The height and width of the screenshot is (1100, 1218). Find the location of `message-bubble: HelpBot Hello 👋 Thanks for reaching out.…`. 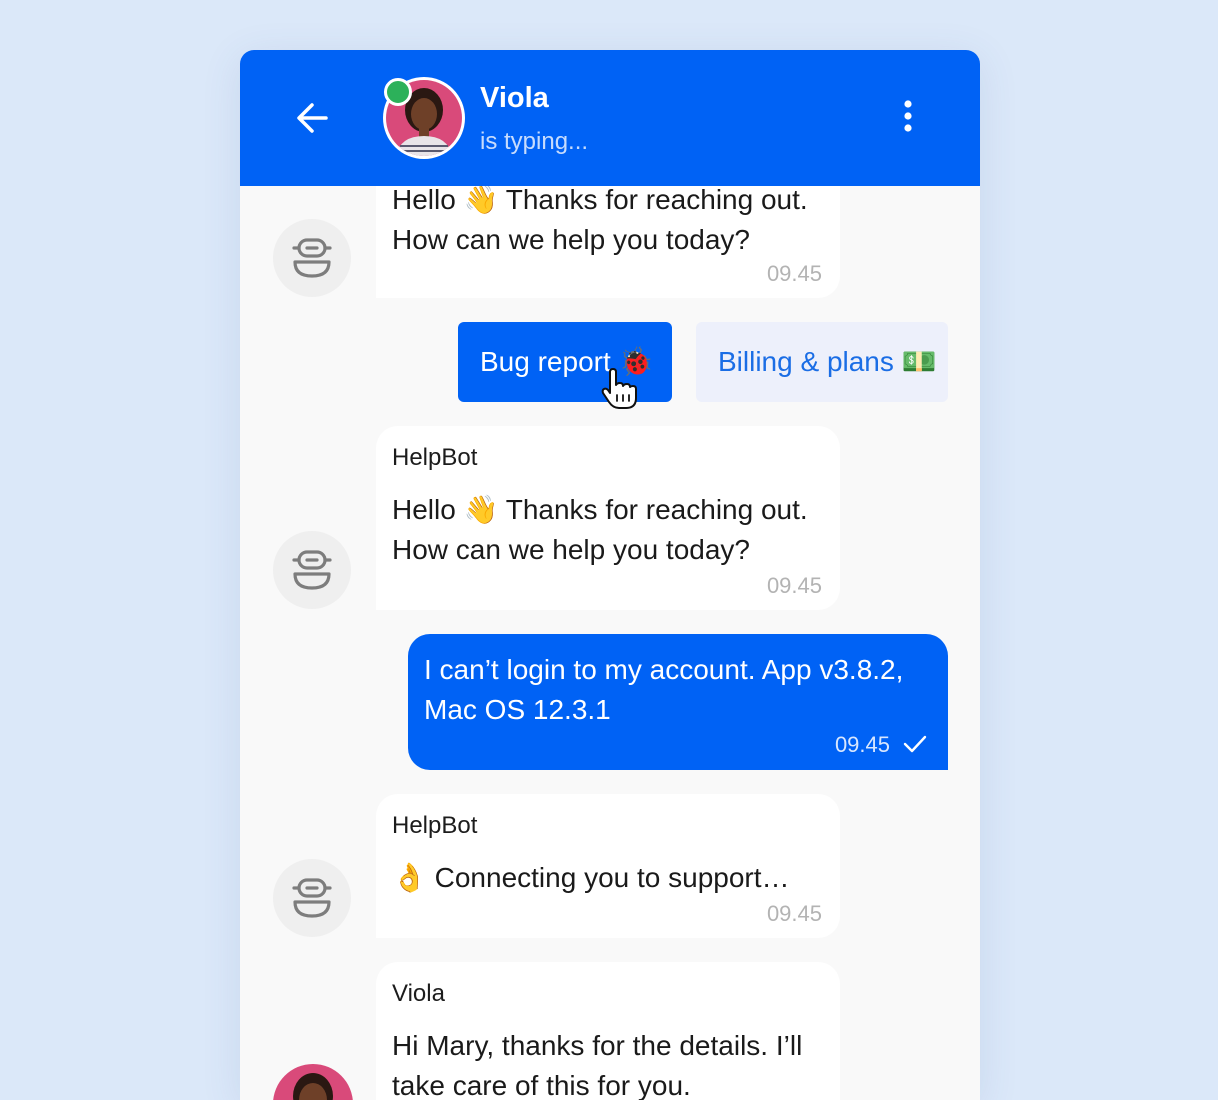

message-bubble: HelpBot Hello 👋 Thanks for reaching out.… is located at coordinates (608, 518).